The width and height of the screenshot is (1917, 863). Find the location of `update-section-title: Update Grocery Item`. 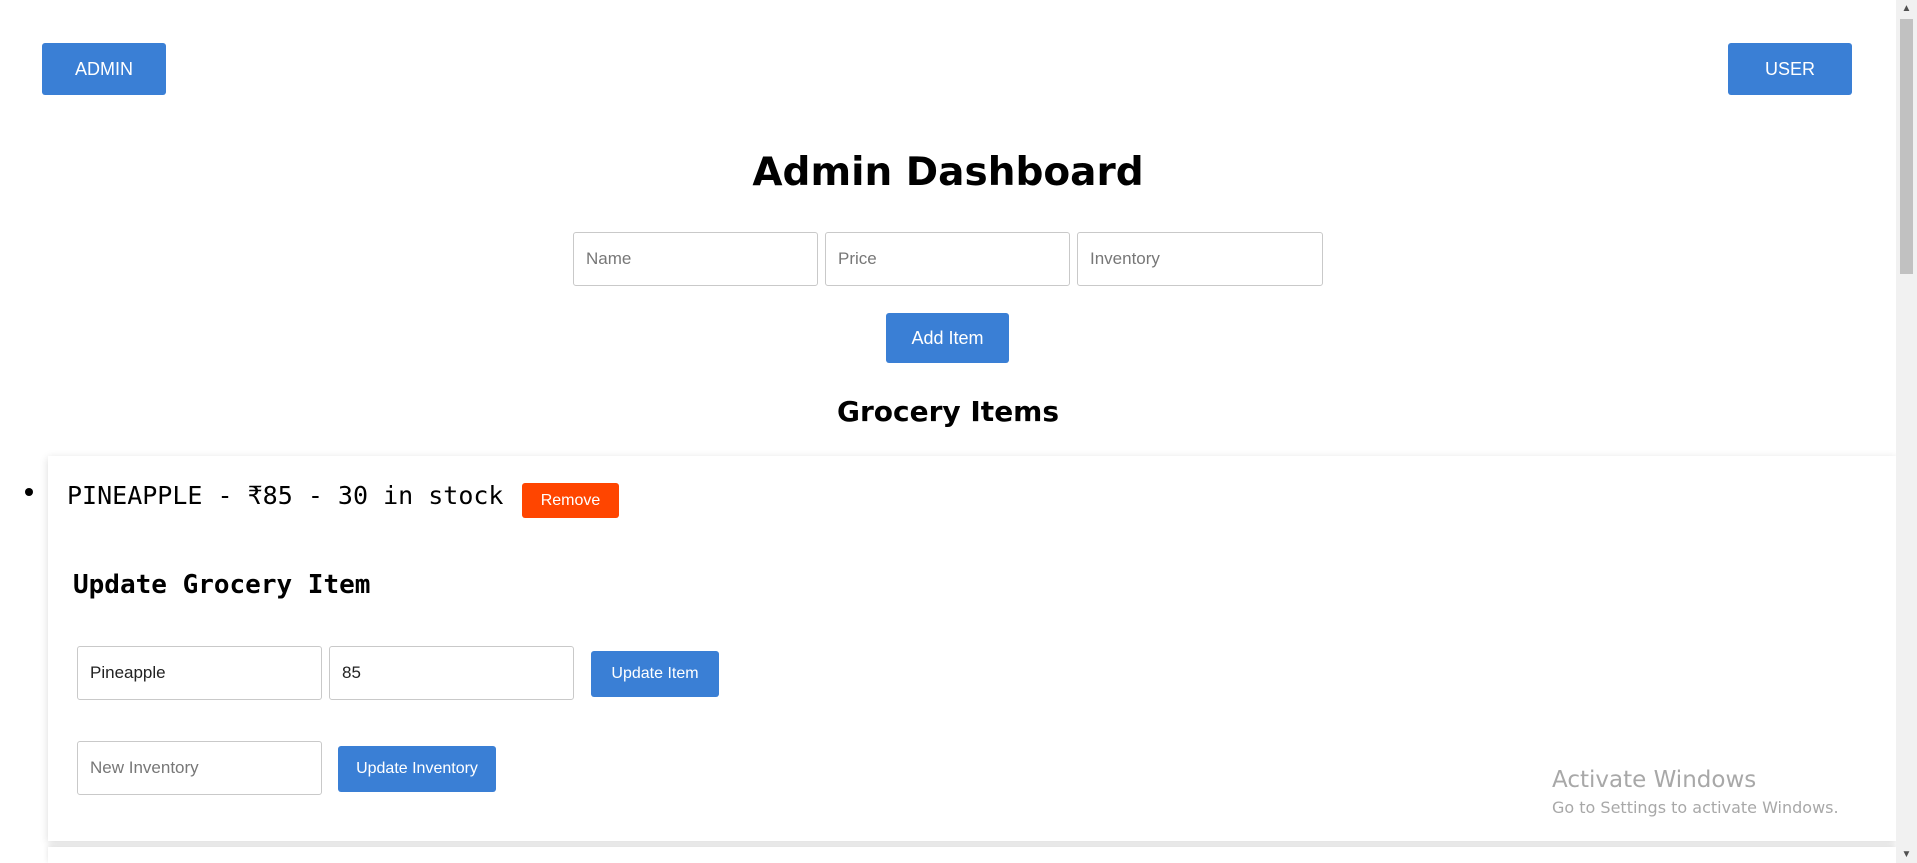

update-section-title: Update Grocery Item is located at coordinates (222, 585).